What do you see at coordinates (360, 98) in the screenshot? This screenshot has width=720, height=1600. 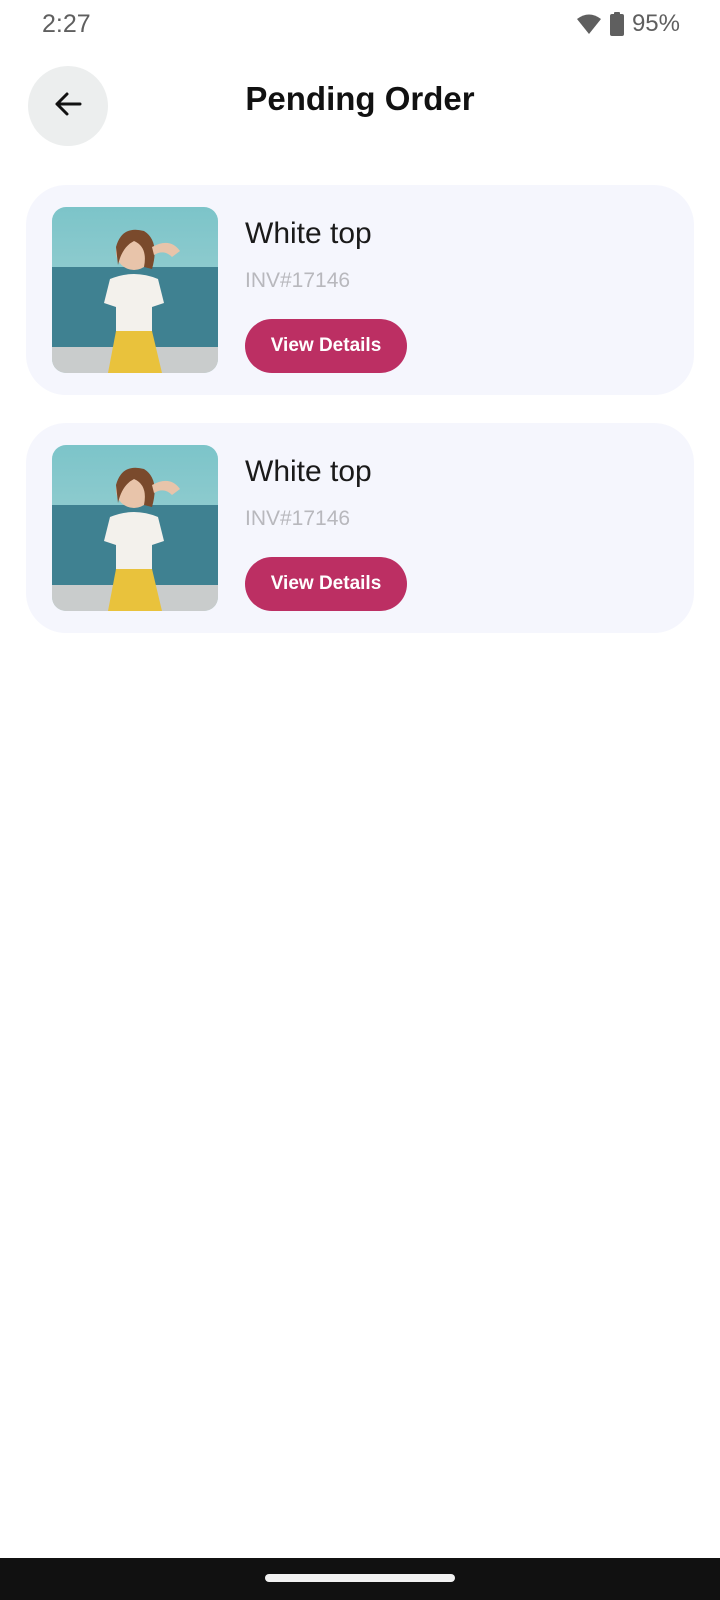 I see `page-title: Pending Order` at bounding box center [360, 98].